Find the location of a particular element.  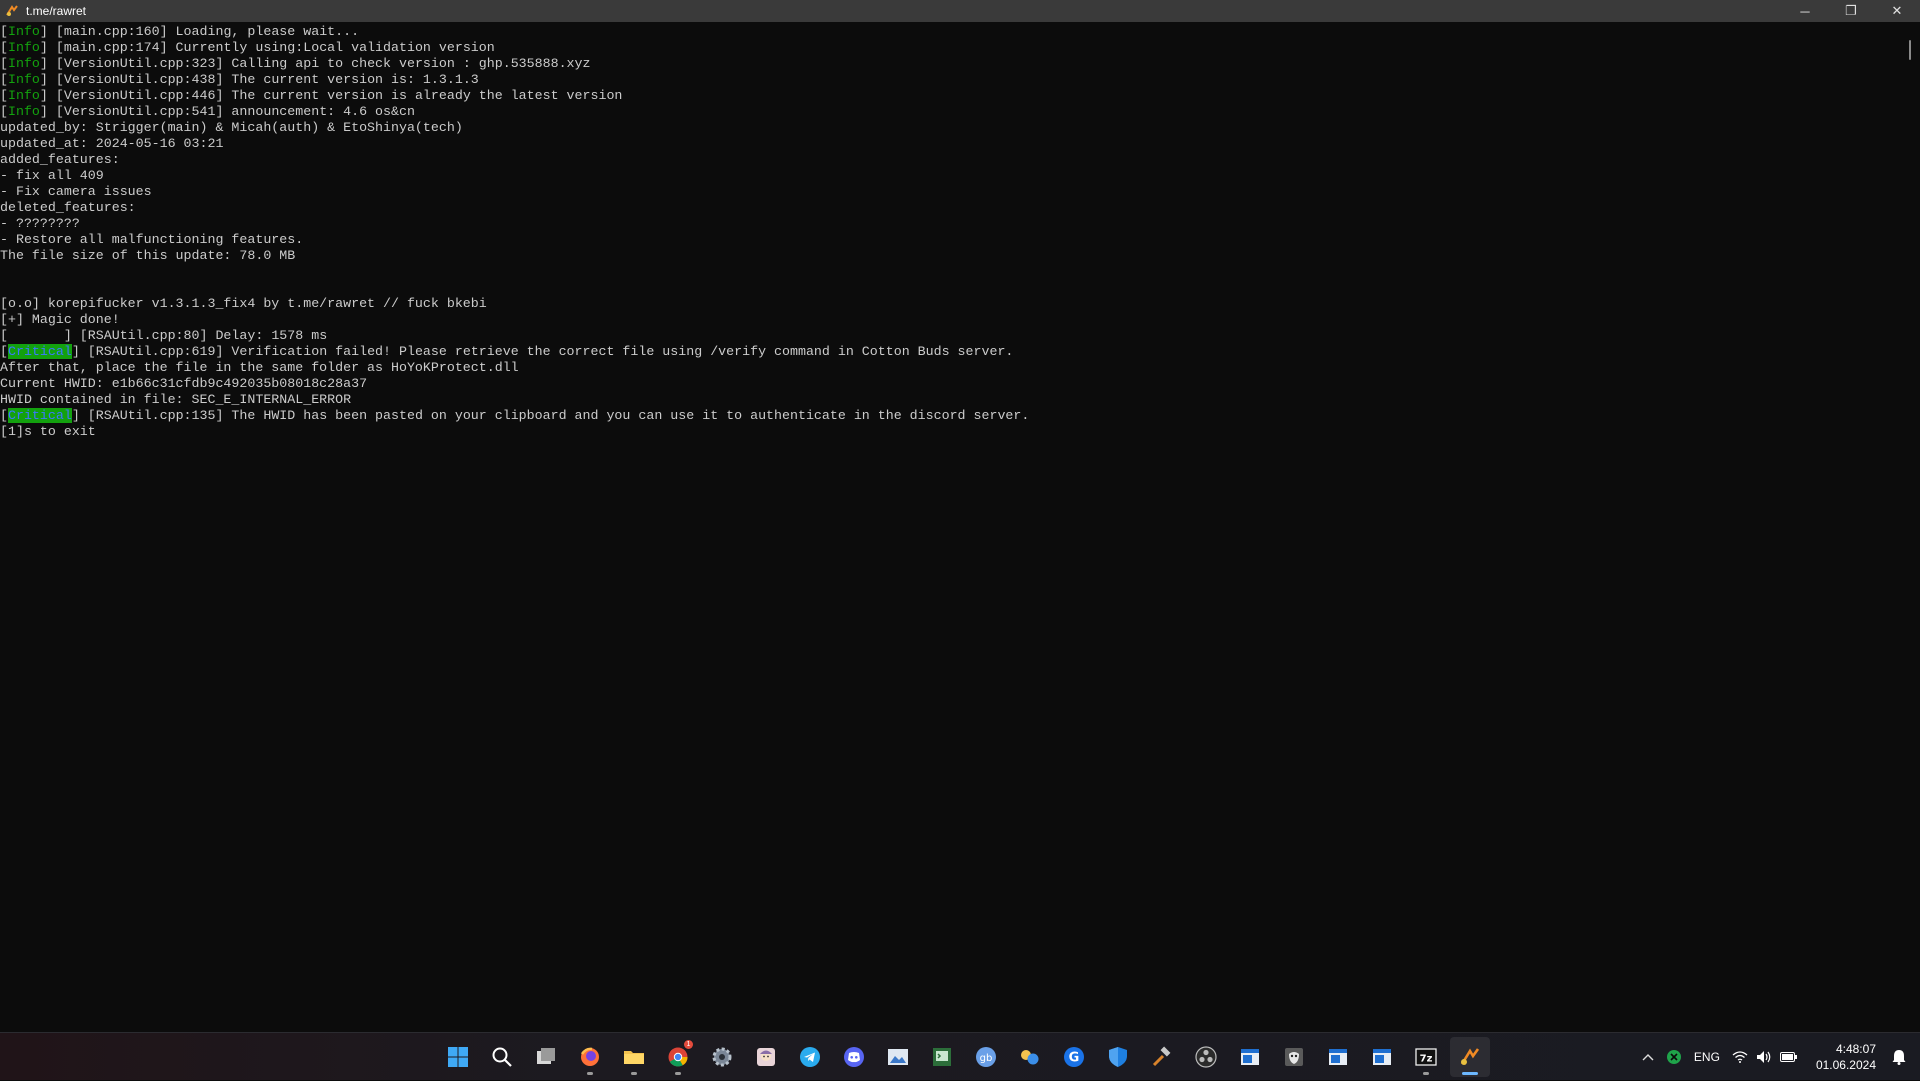

svg-text: G is located at coordinates (1074, 1058).